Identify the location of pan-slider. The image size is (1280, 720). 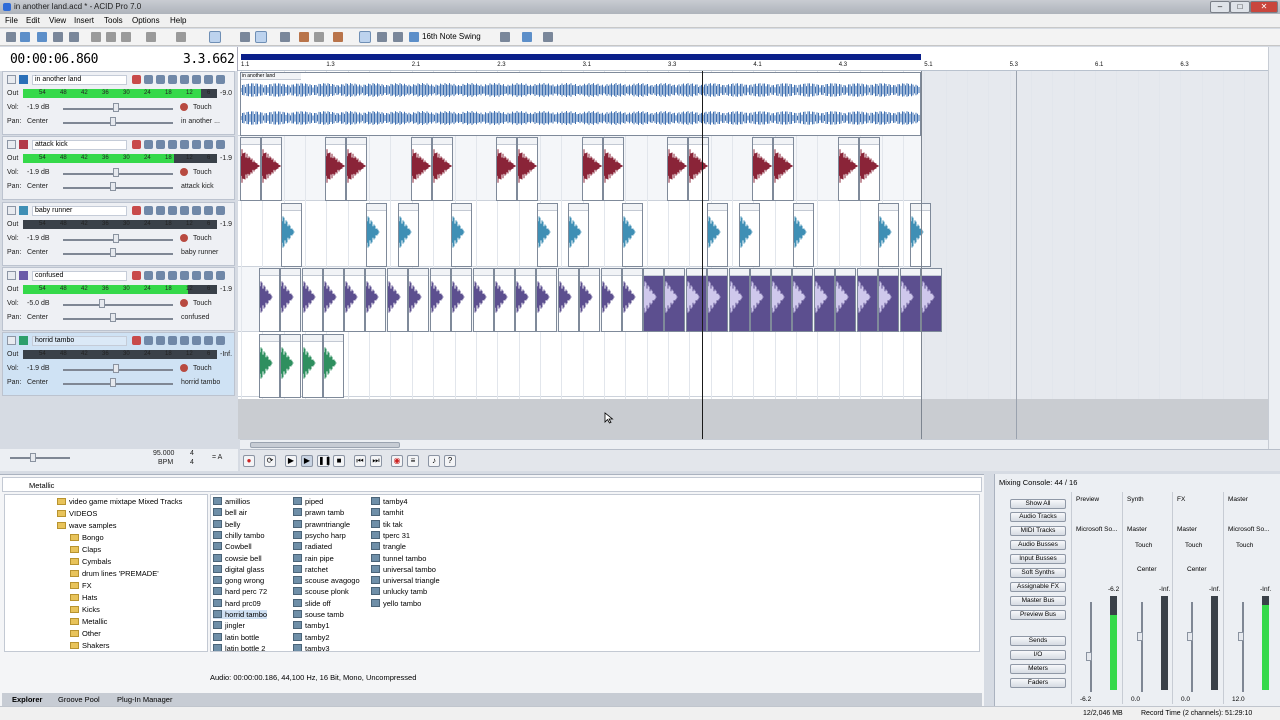
(118, 384).